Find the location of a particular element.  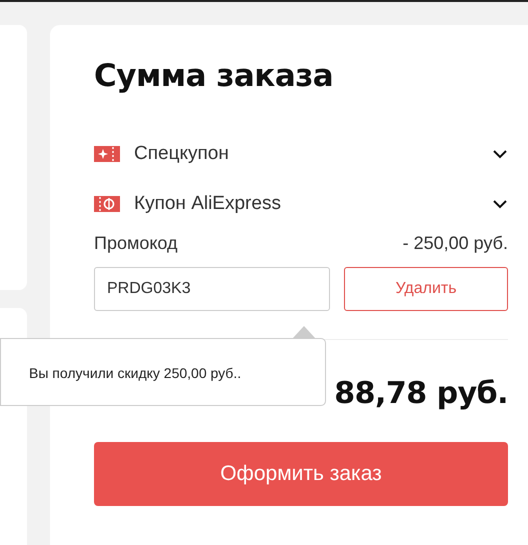

tooltip: Вы получили скидку 250,00 руб.. is located at coordinates (163, 372).